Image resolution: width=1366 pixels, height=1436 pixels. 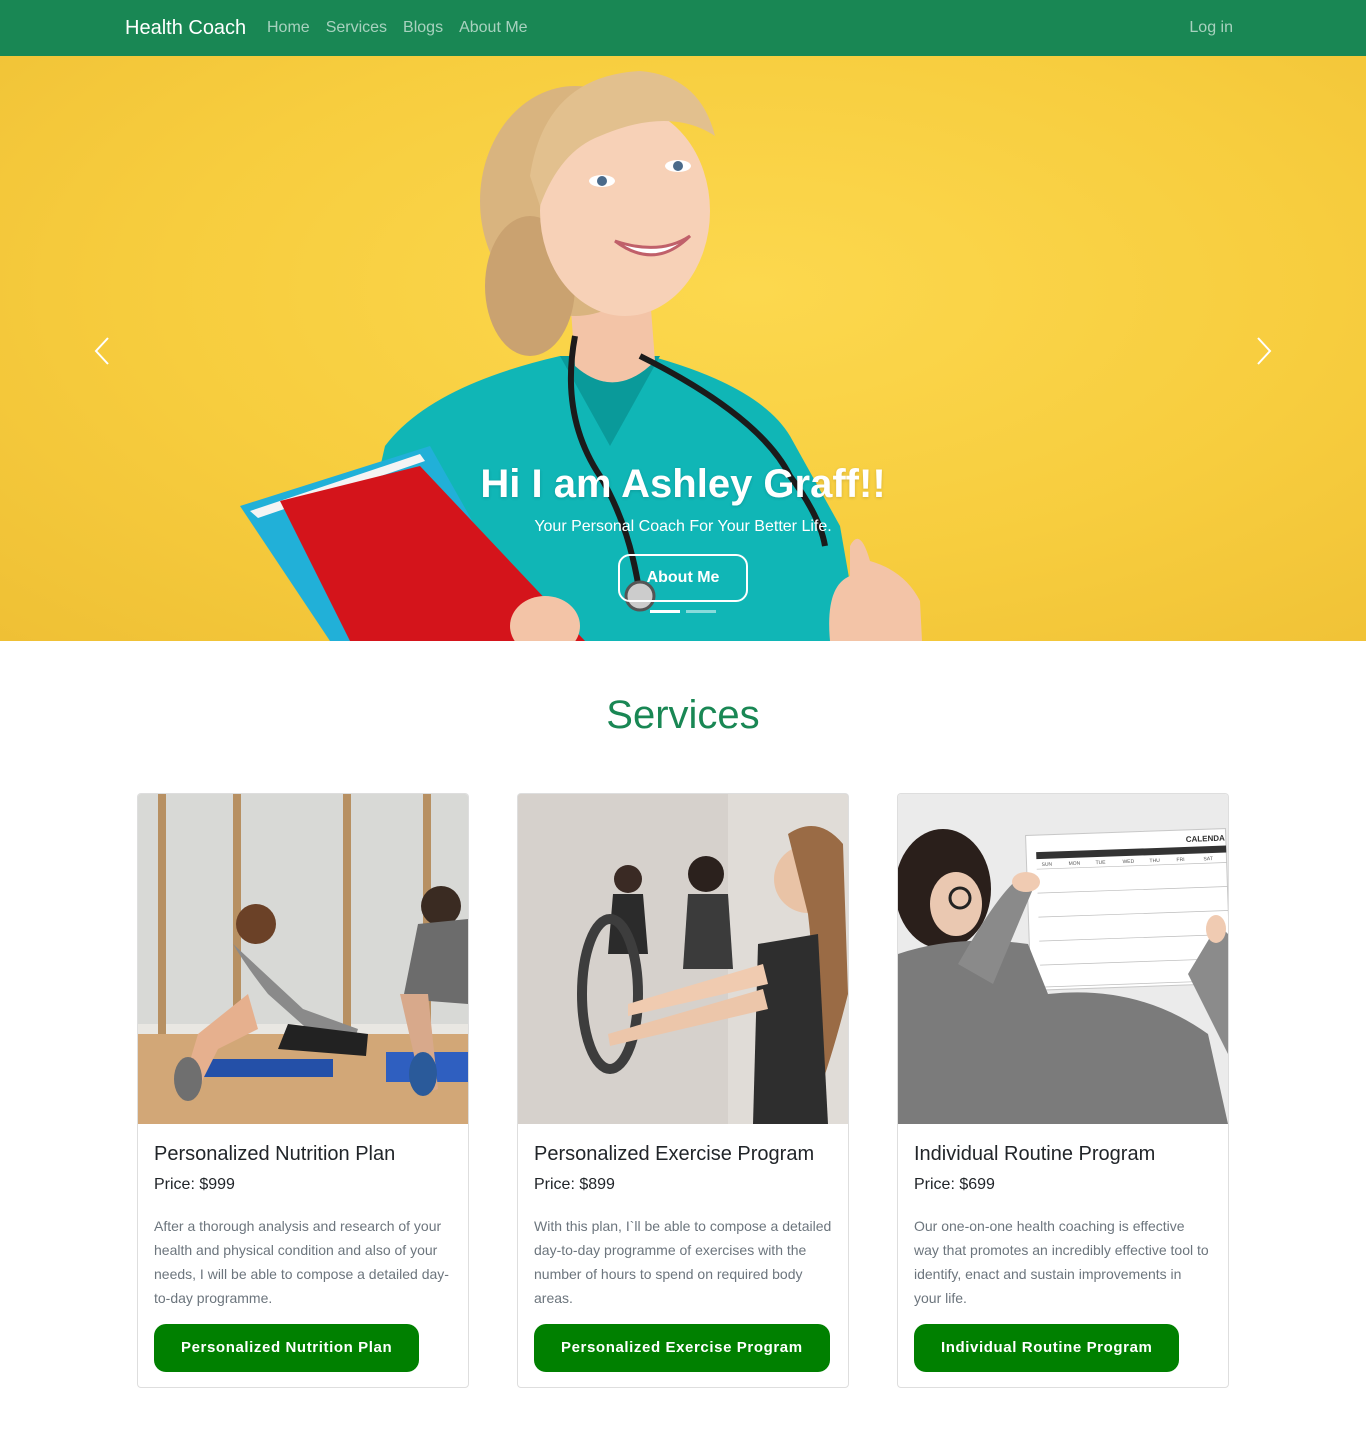 I want to click on card-price: Price: $999, so click(x=194, y=1184).